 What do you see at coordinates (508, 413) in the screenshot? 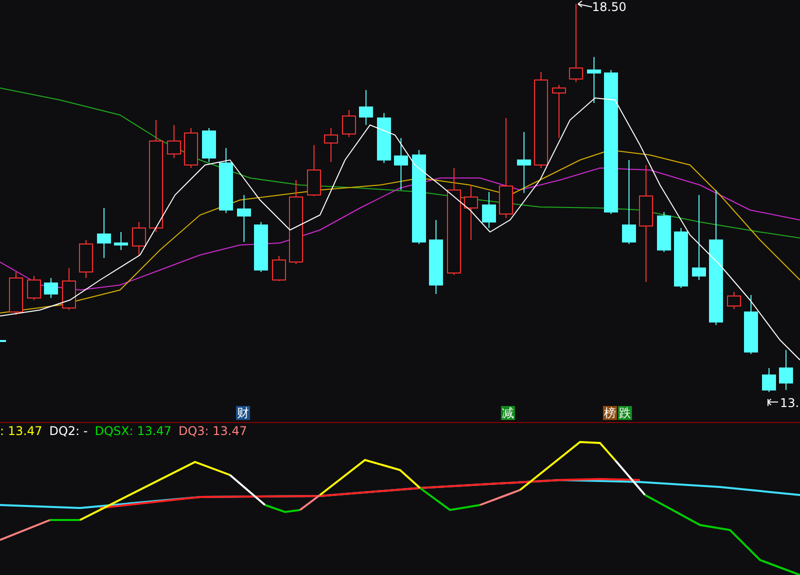
I see `signal-marker: 减` at bounding box center [508, 413].